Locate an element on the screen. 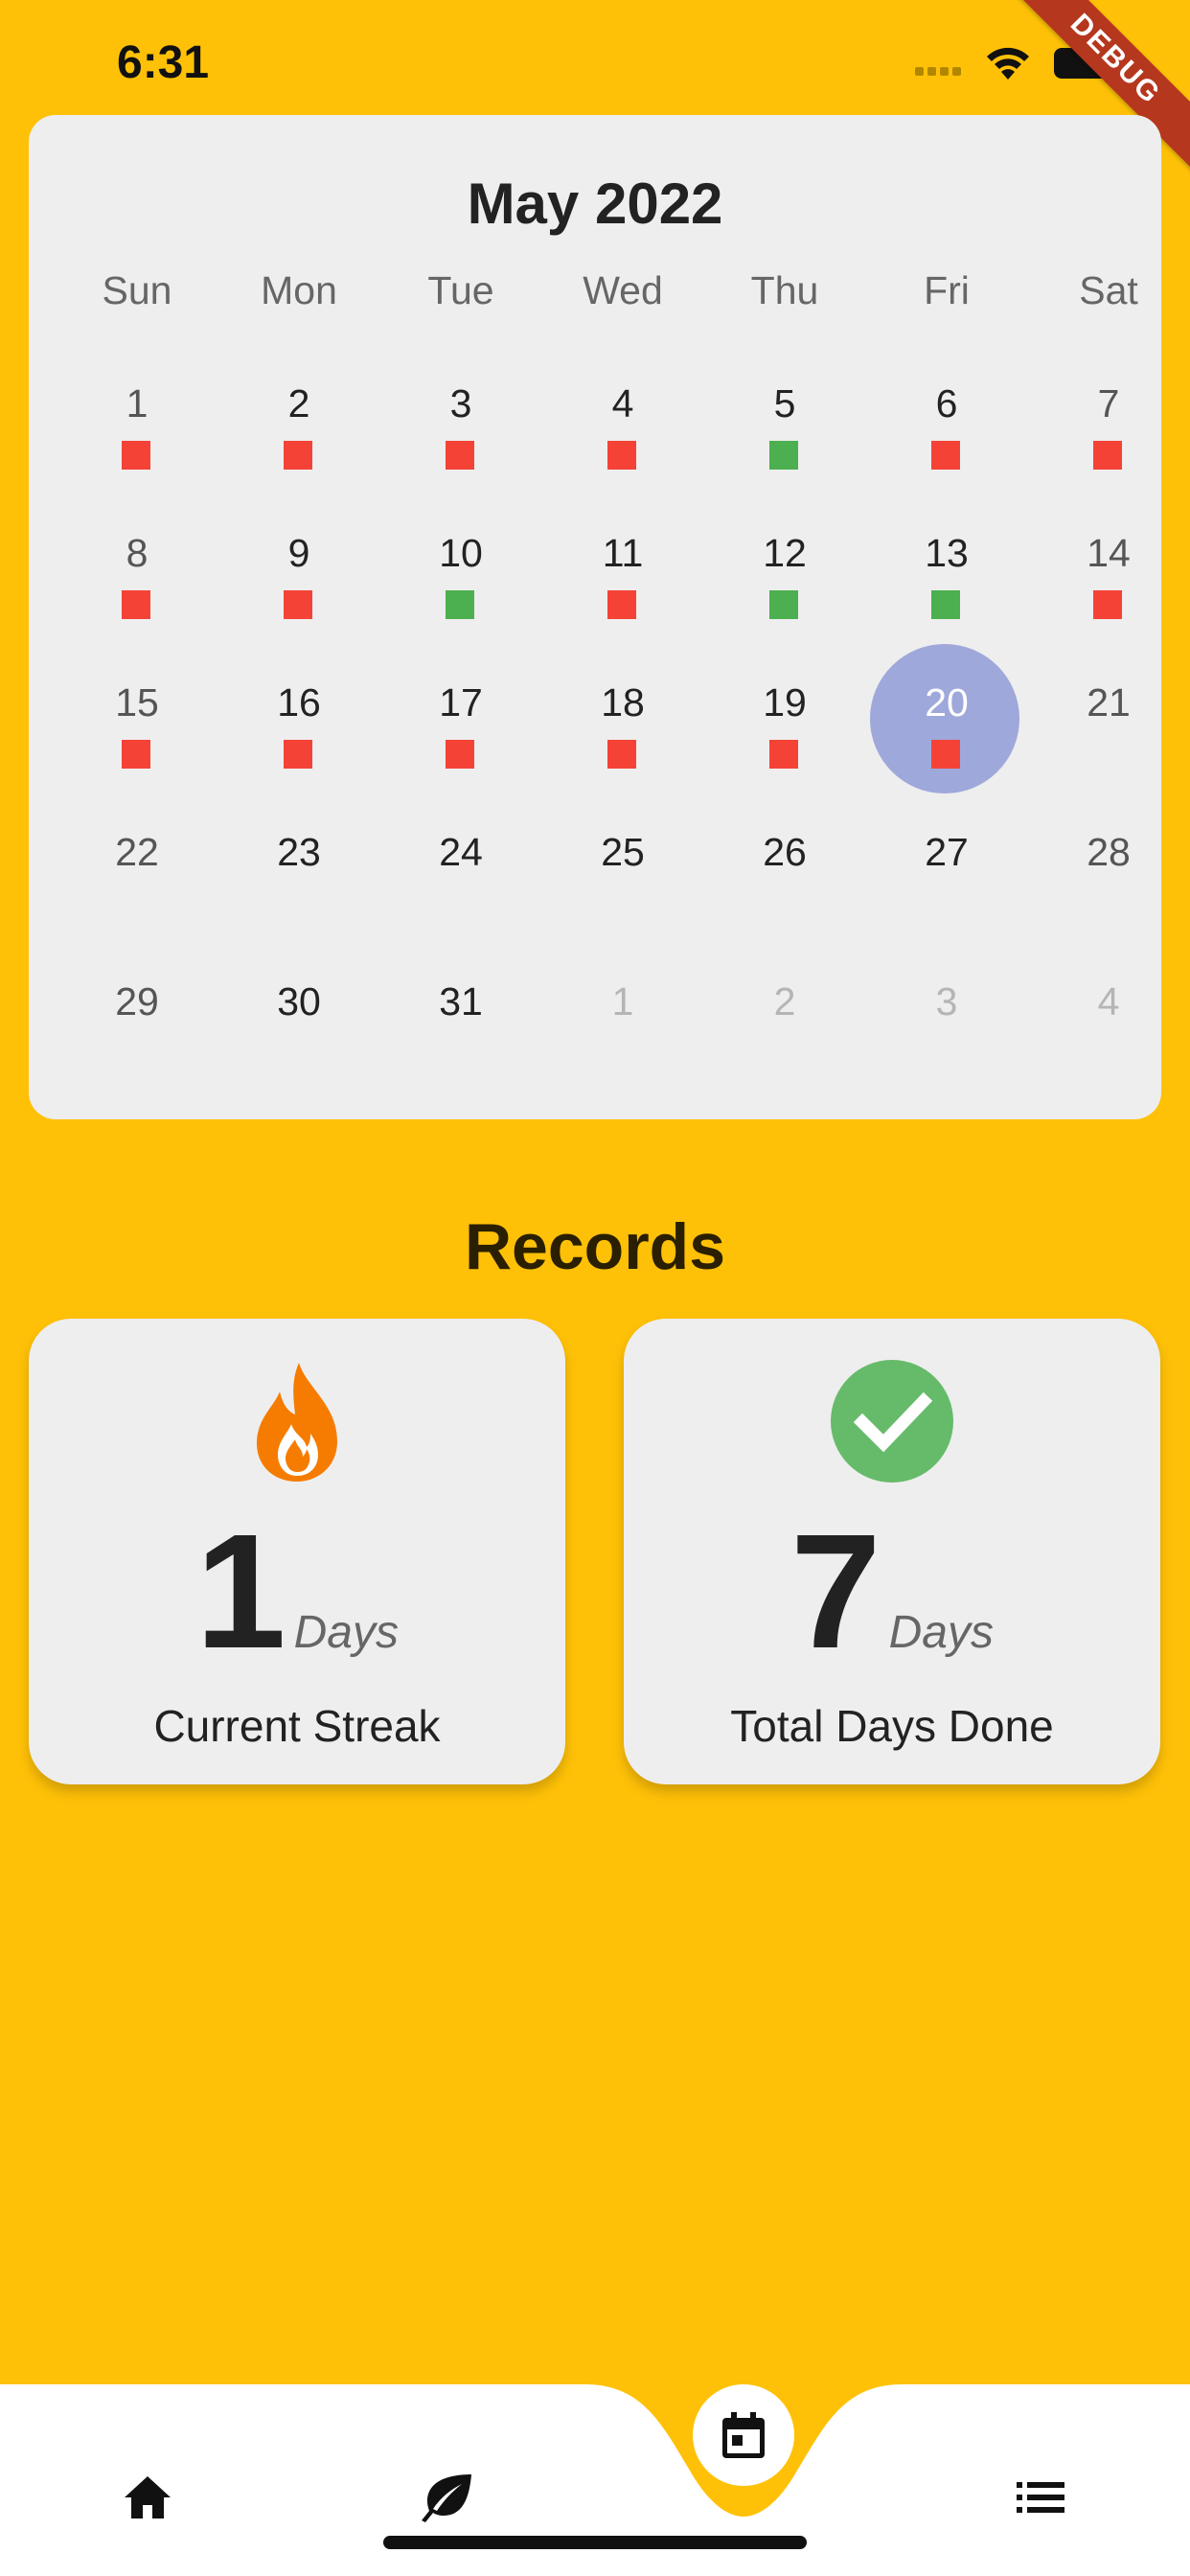 The width and height of the screenshot is (1190, 2576). calendar-day: 8 is located at coordinates (137, 577).